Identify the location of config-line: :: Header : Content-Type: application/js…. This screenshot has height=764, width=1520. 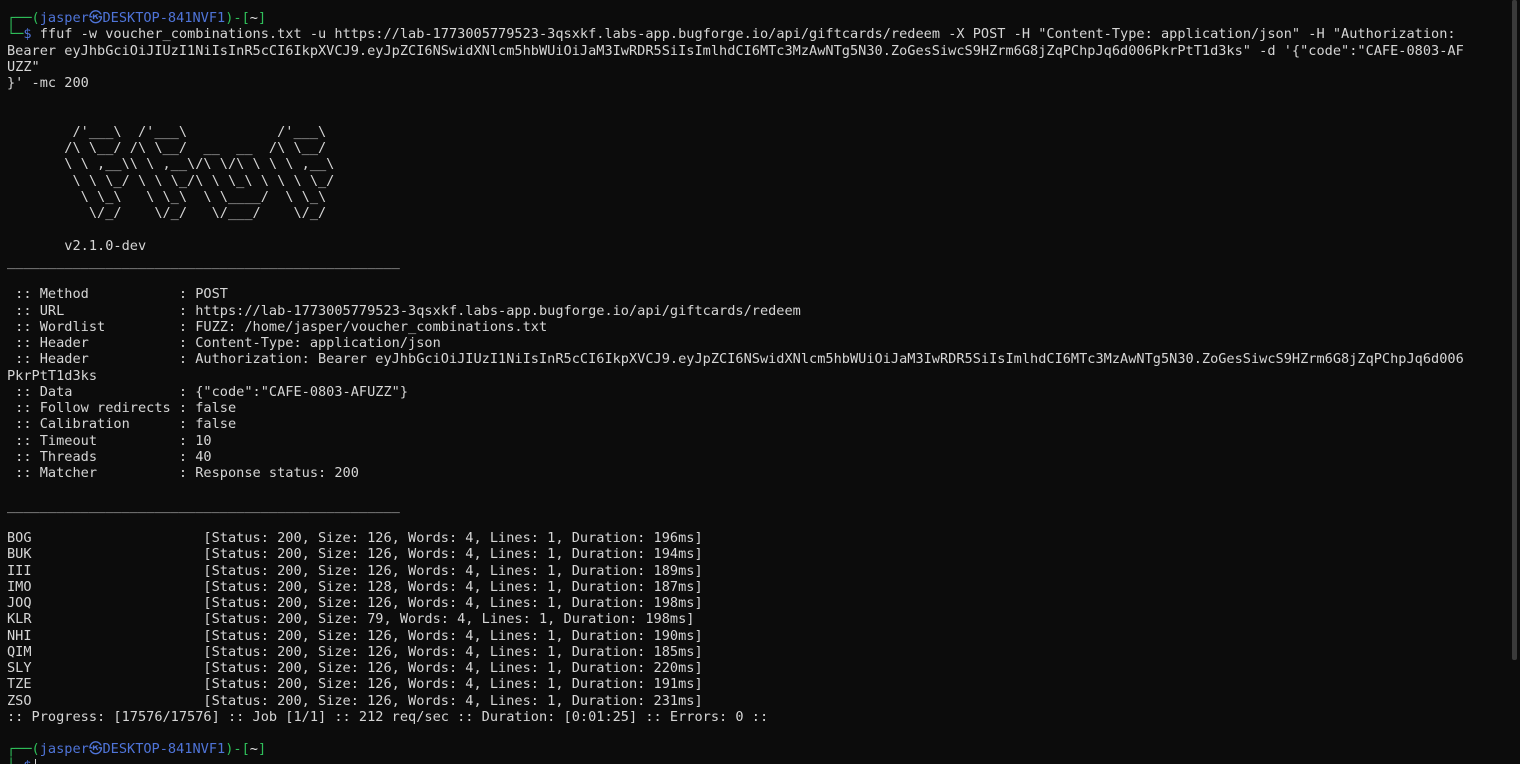
(224, 343).